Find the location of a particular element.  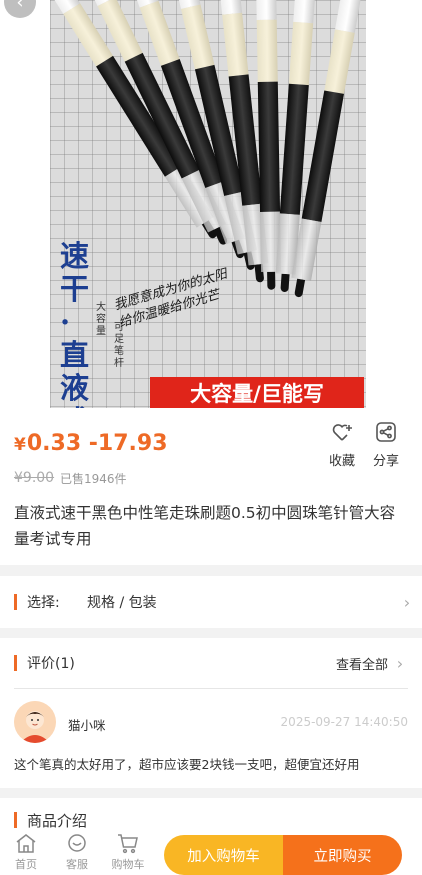

nav-customer-service: 客服 is located at coordinates (77, 852).